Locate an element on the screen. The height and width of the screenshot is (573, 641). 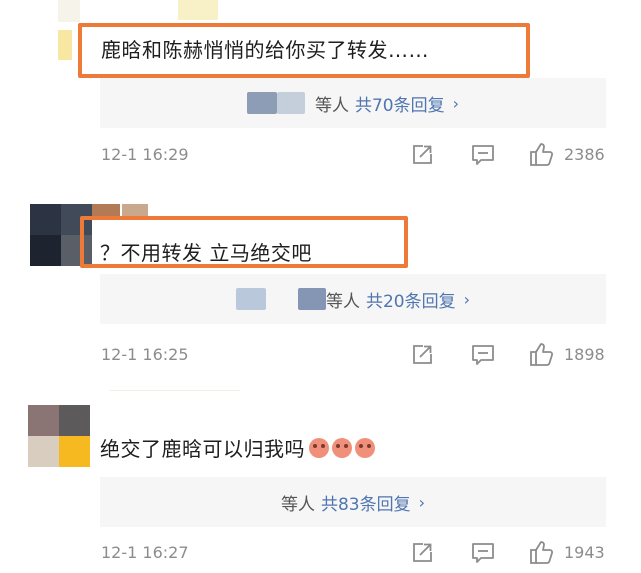
reply-summary: 等人 共20条回复 › is located at coordinates (353, 299).